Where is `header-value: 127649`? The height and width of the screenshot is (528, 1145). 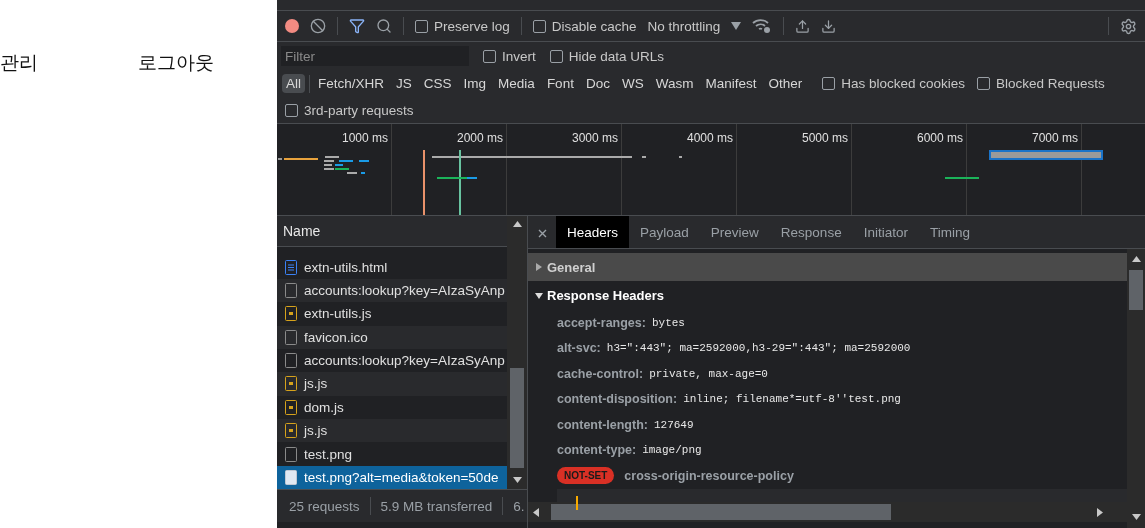
header-value: 127649 is located at coordinates (673, 424).